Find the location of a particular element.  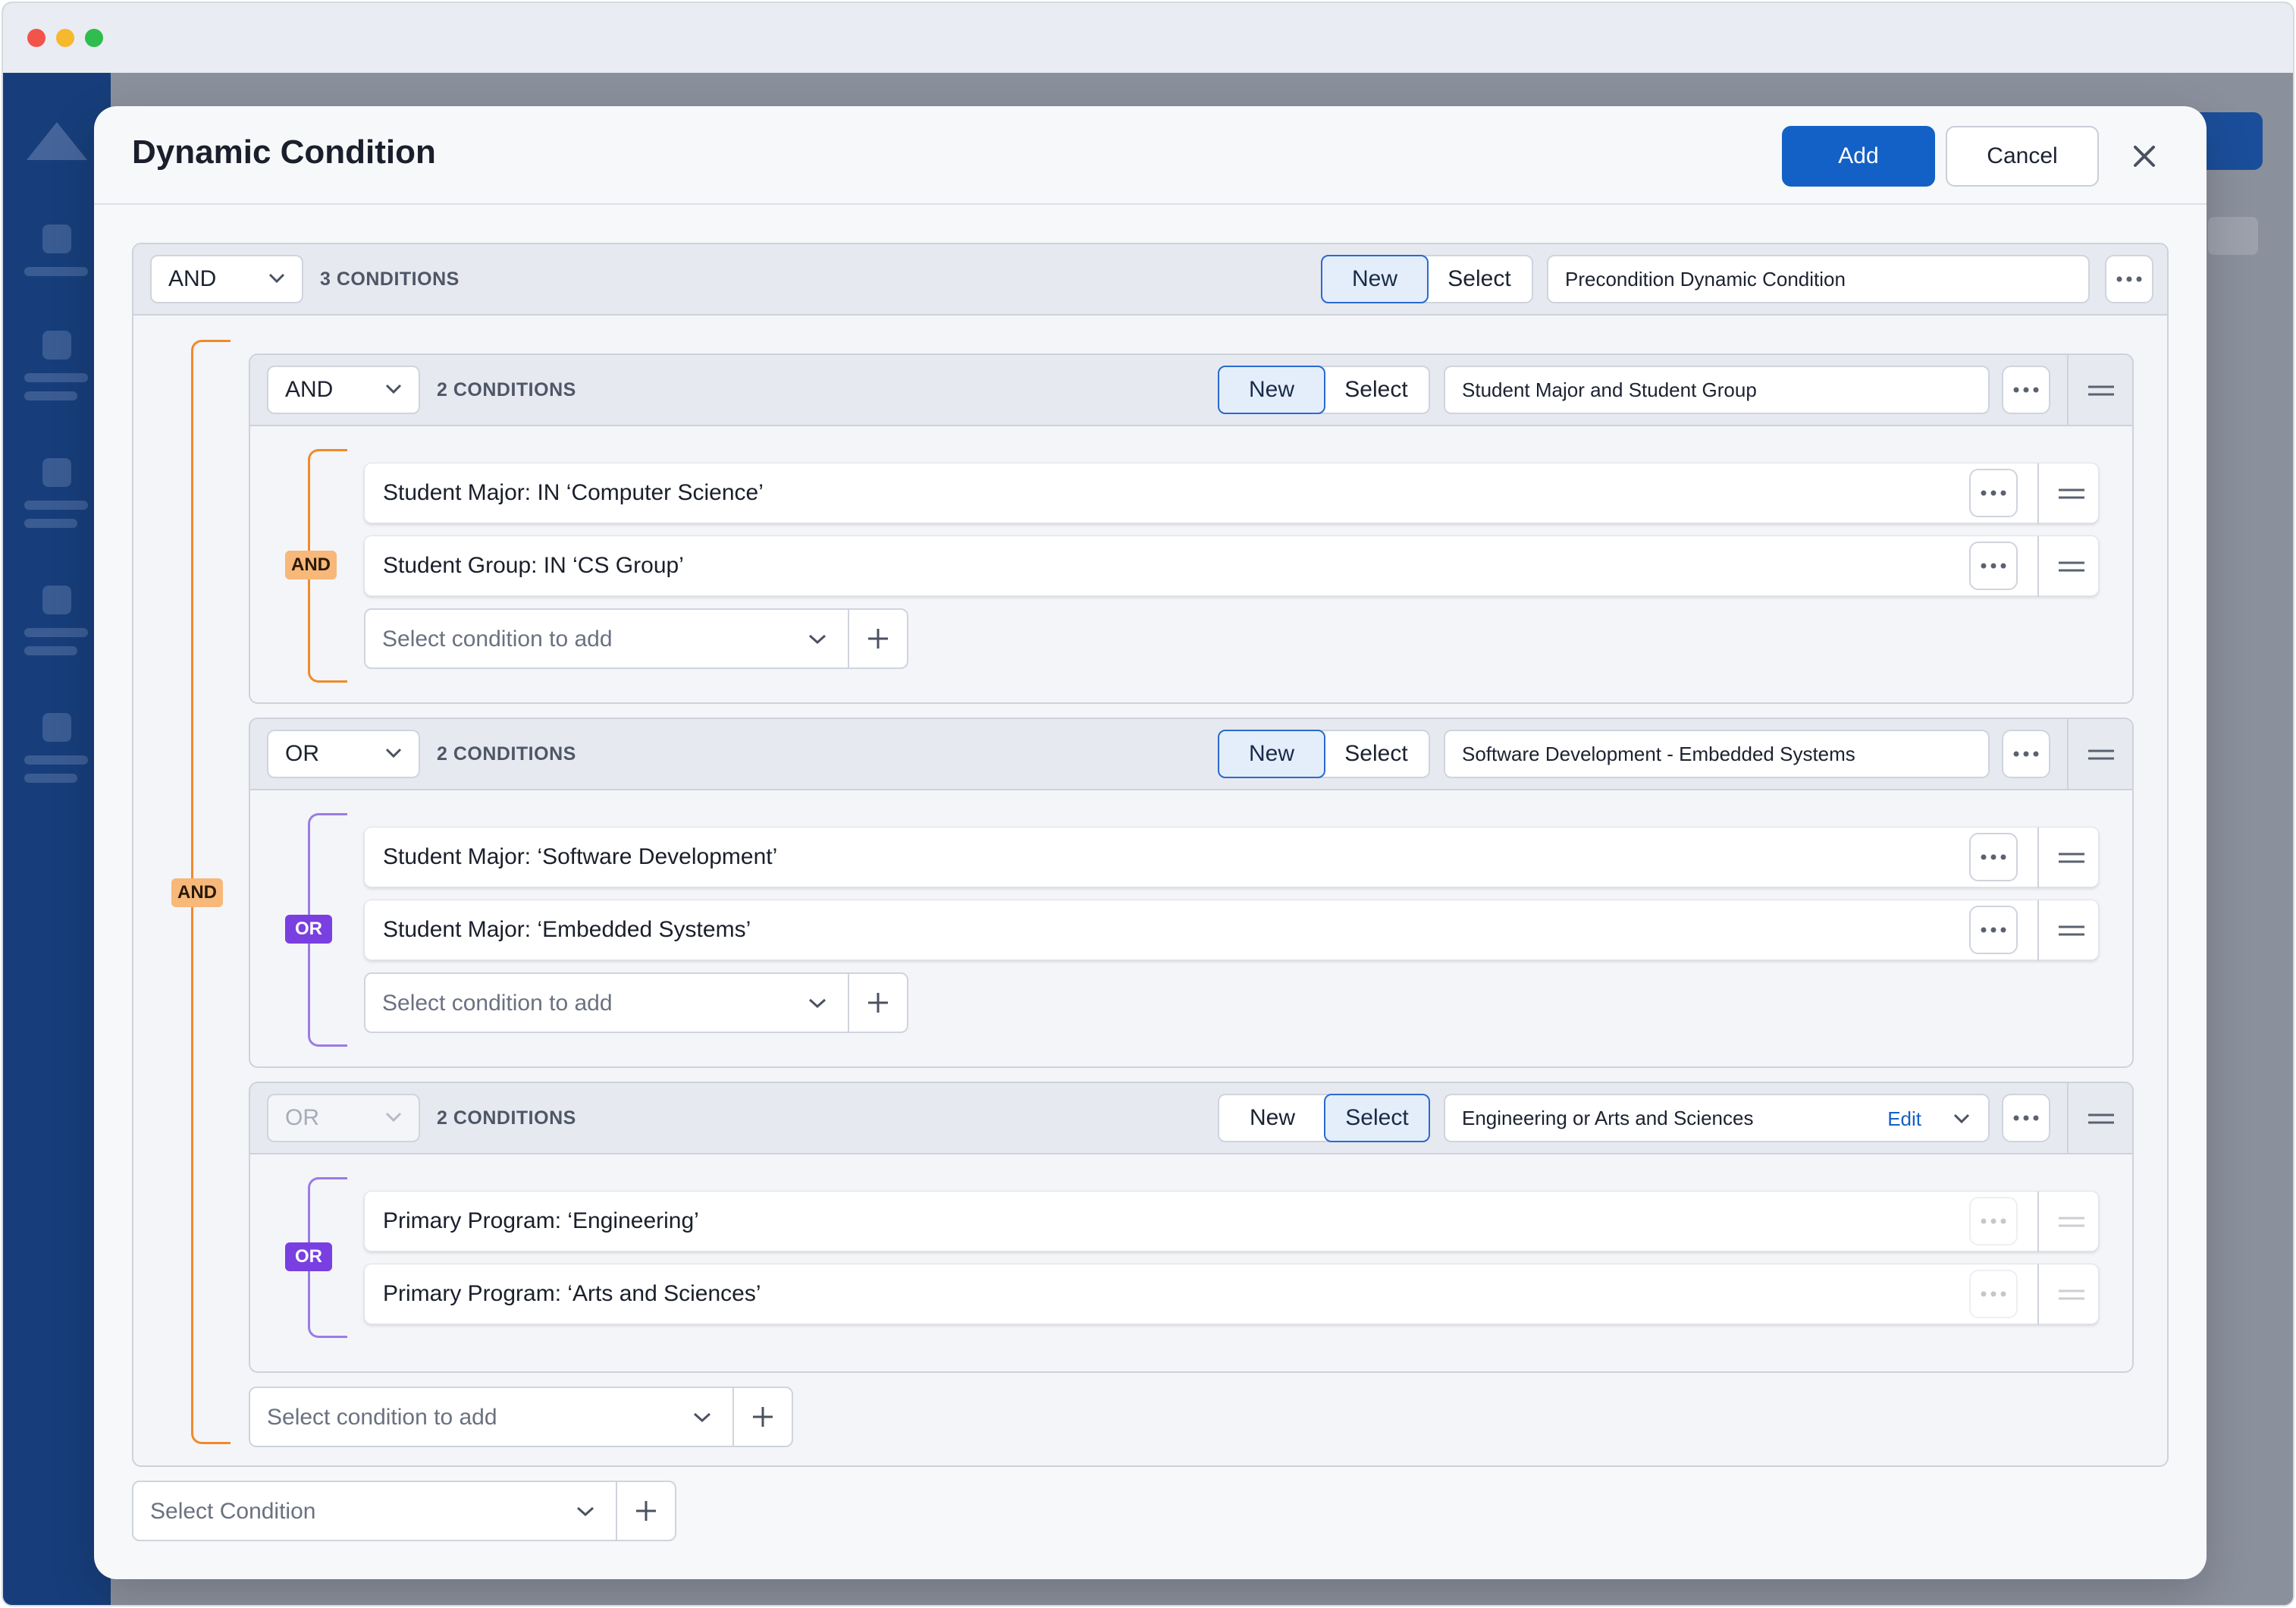

maximize-window-dot is located at coordinates (94, 38).